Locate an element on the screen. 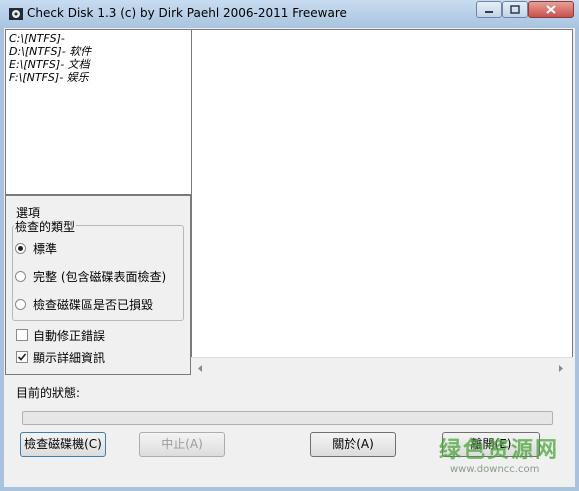  radio-selected-dot is located at coordinates (20, 248).